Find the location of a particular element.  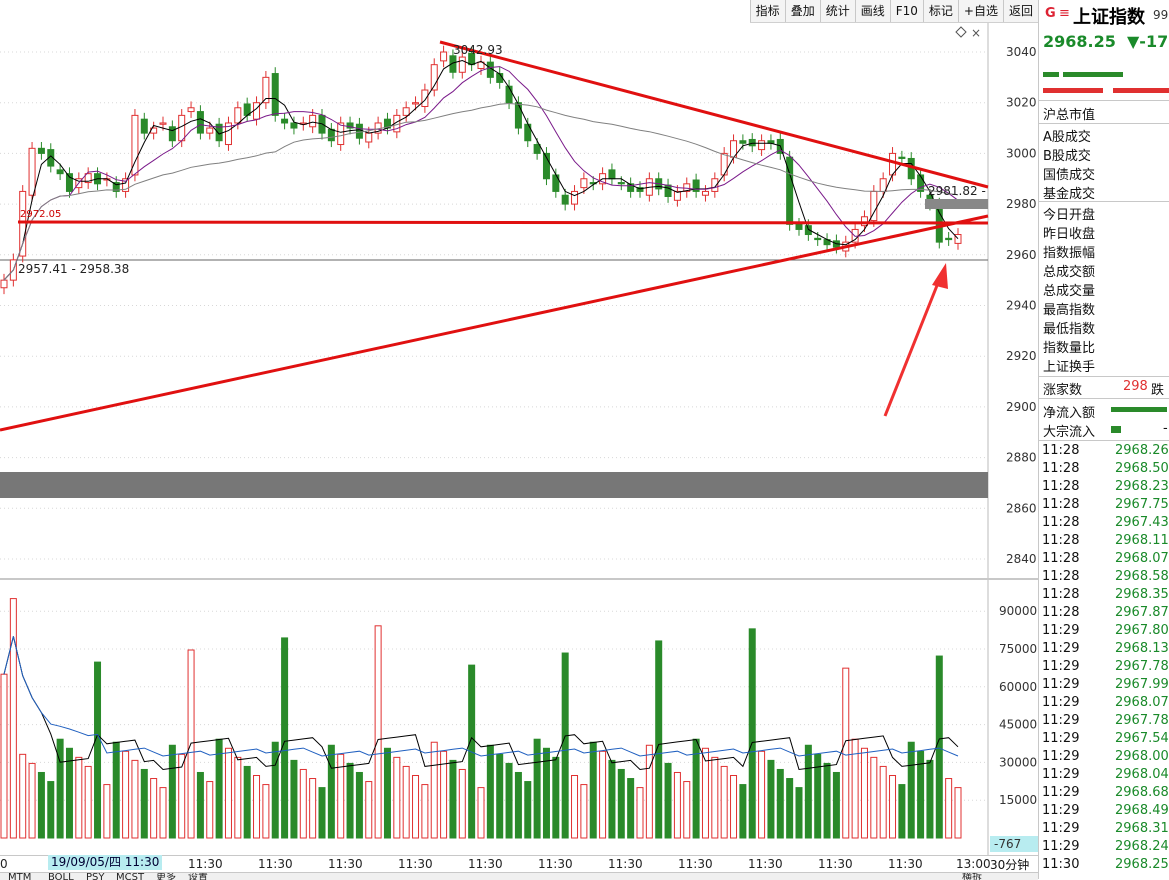

menu-icon: ≡ is located at coordinates (1064, 13).